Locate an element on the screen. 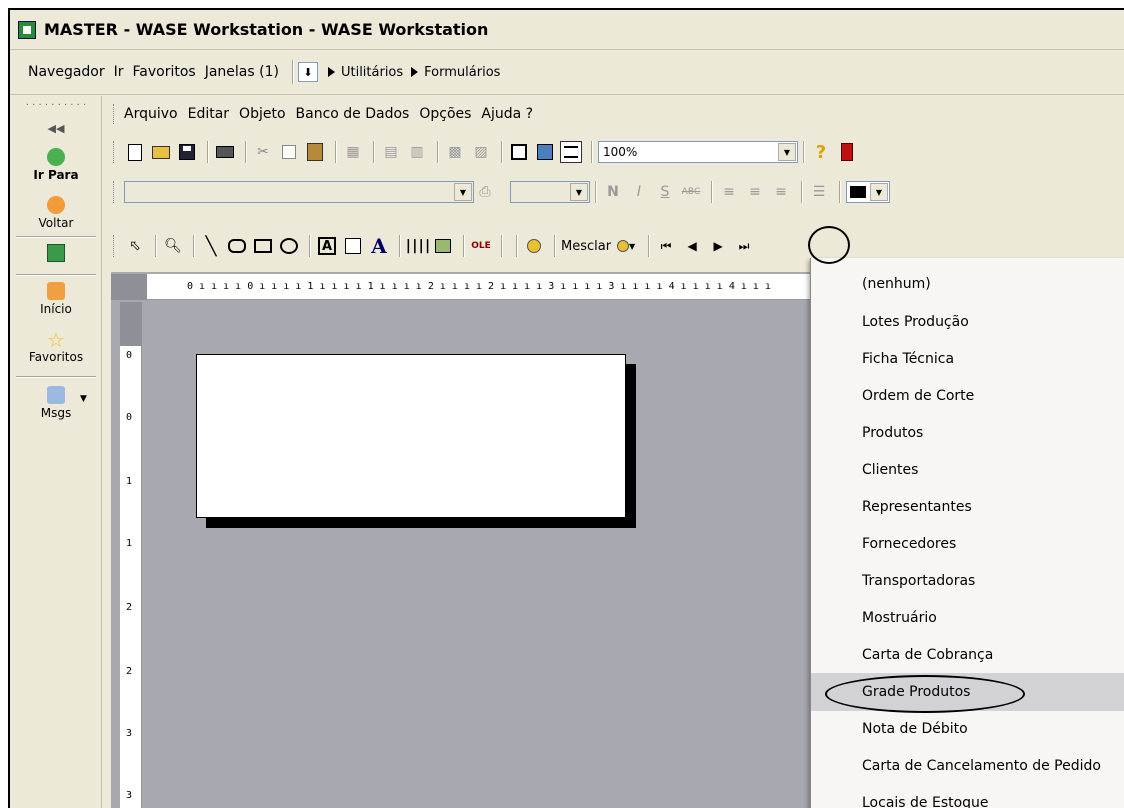 Image resolution: width=1124 pixels, height=808 pixels. menu-item-lotes-producao: Lotes Produção is located at coordinates (967, 322).